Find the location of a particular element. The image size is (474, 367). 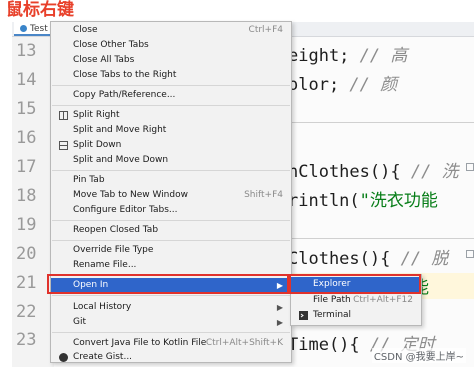

open-in-submenu: Explorer File Path Ctrl+Alt+F12 Terminal is located at coordinates (356, 300).